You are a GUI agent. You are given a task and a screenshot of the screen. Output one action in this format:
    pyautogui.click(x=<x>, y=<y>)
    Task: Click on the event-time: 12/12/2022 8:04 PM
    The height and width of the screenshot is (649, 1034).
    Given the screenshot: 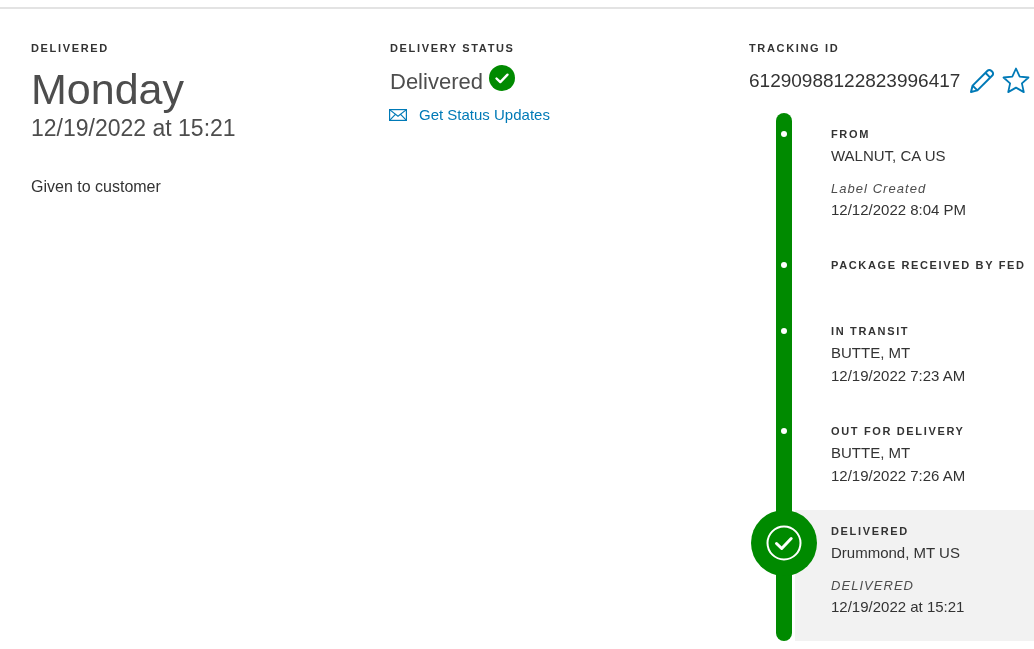 What is the action you would take?
    pyautogui.click(x=899, y=210)
    